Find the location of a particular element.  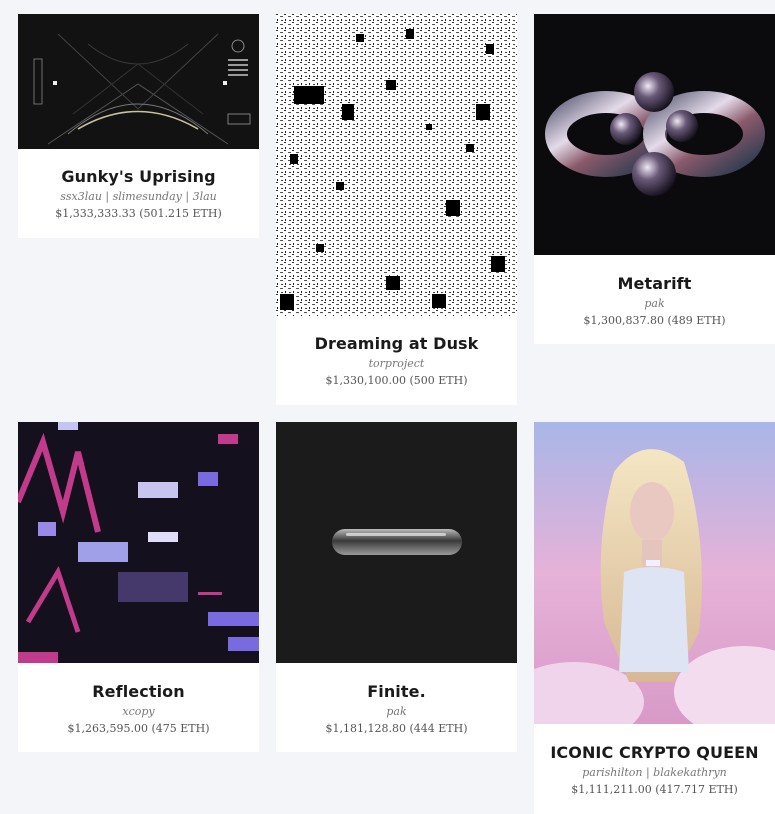

card-artist: xcopy is located at coordinates (138, 711).